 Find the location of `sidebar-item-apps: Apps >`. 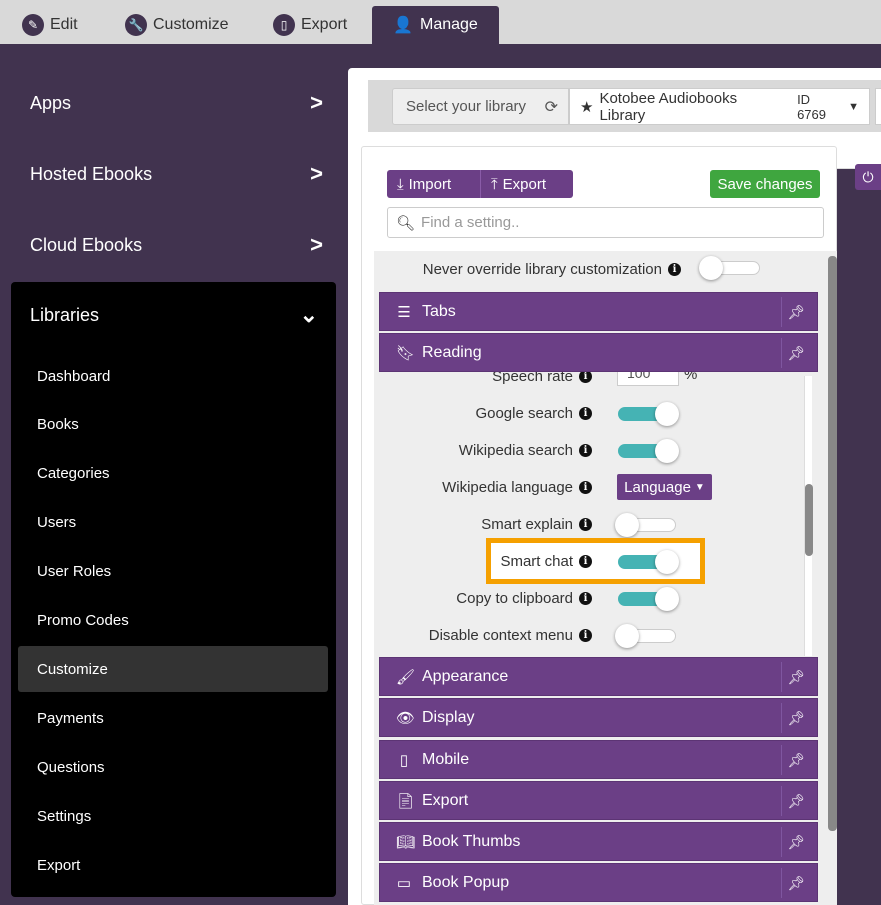

sidebar-item-apps: Apps > is located at coordinates (172, 103).